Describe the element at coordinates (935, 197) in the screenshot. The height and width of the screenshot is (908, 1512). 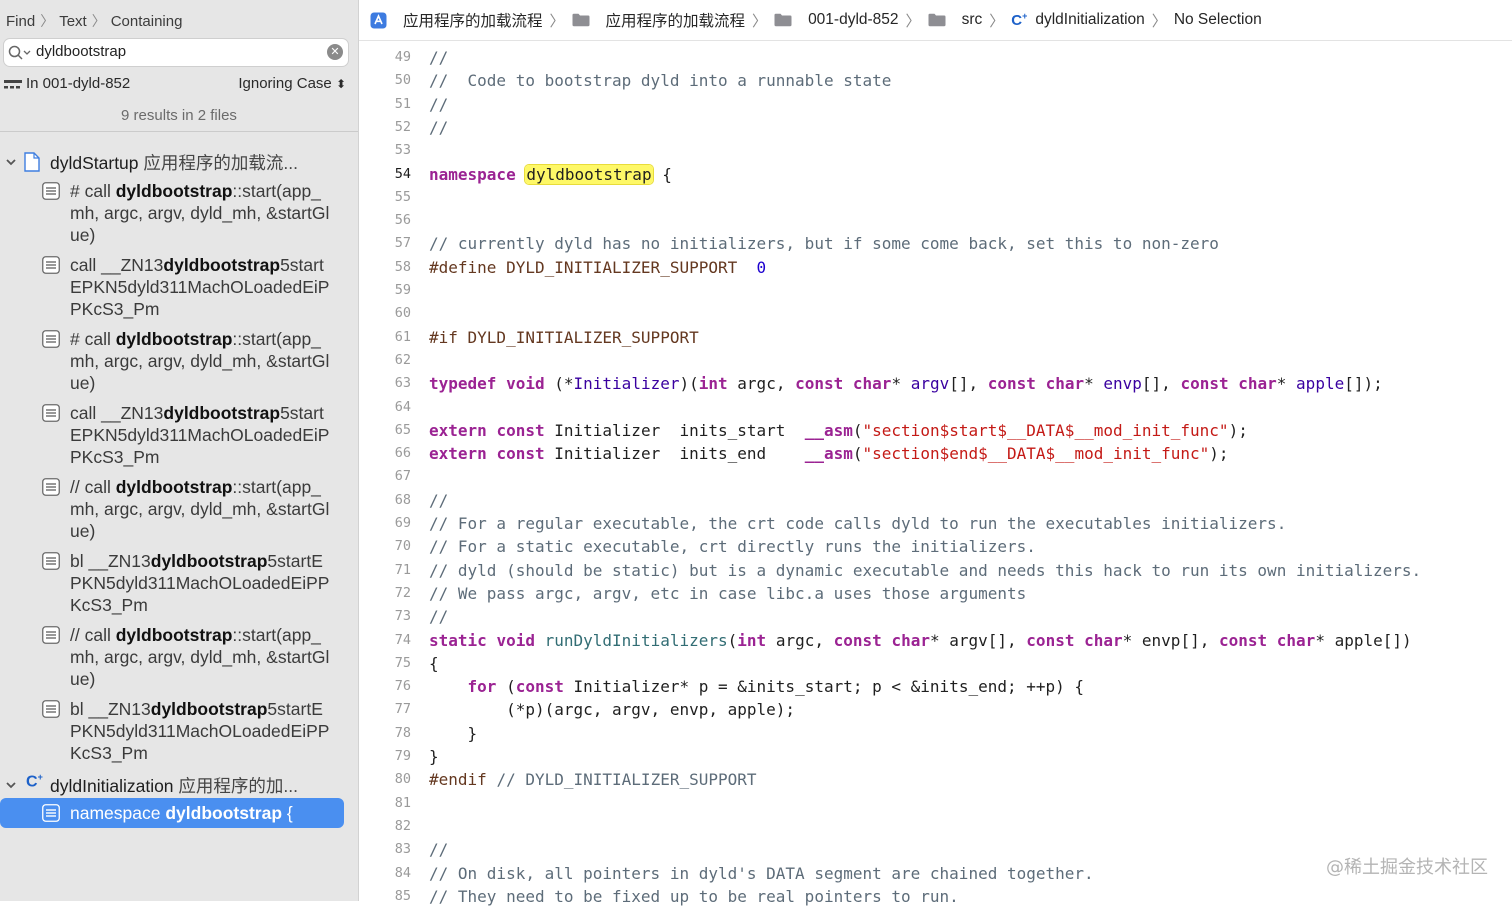
I see `code-line: 55` at that location.